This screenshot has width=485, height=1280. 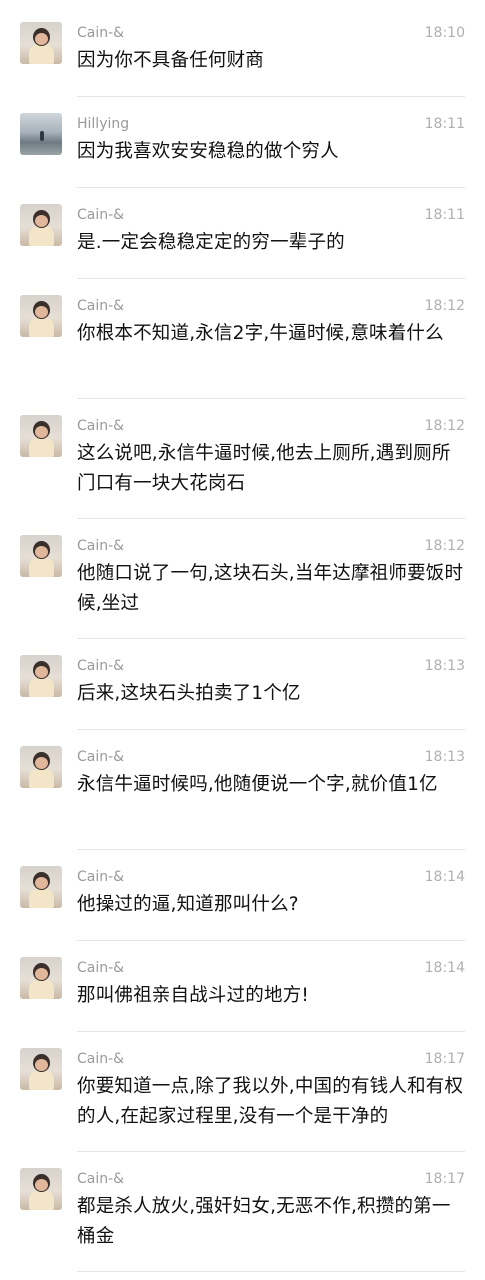 What do you see at coordinates (208, 151) in the screenshot?
I see `message-text: 因为我喜欢安安稳稳的做个穷人` at bounding box center [208, 151].